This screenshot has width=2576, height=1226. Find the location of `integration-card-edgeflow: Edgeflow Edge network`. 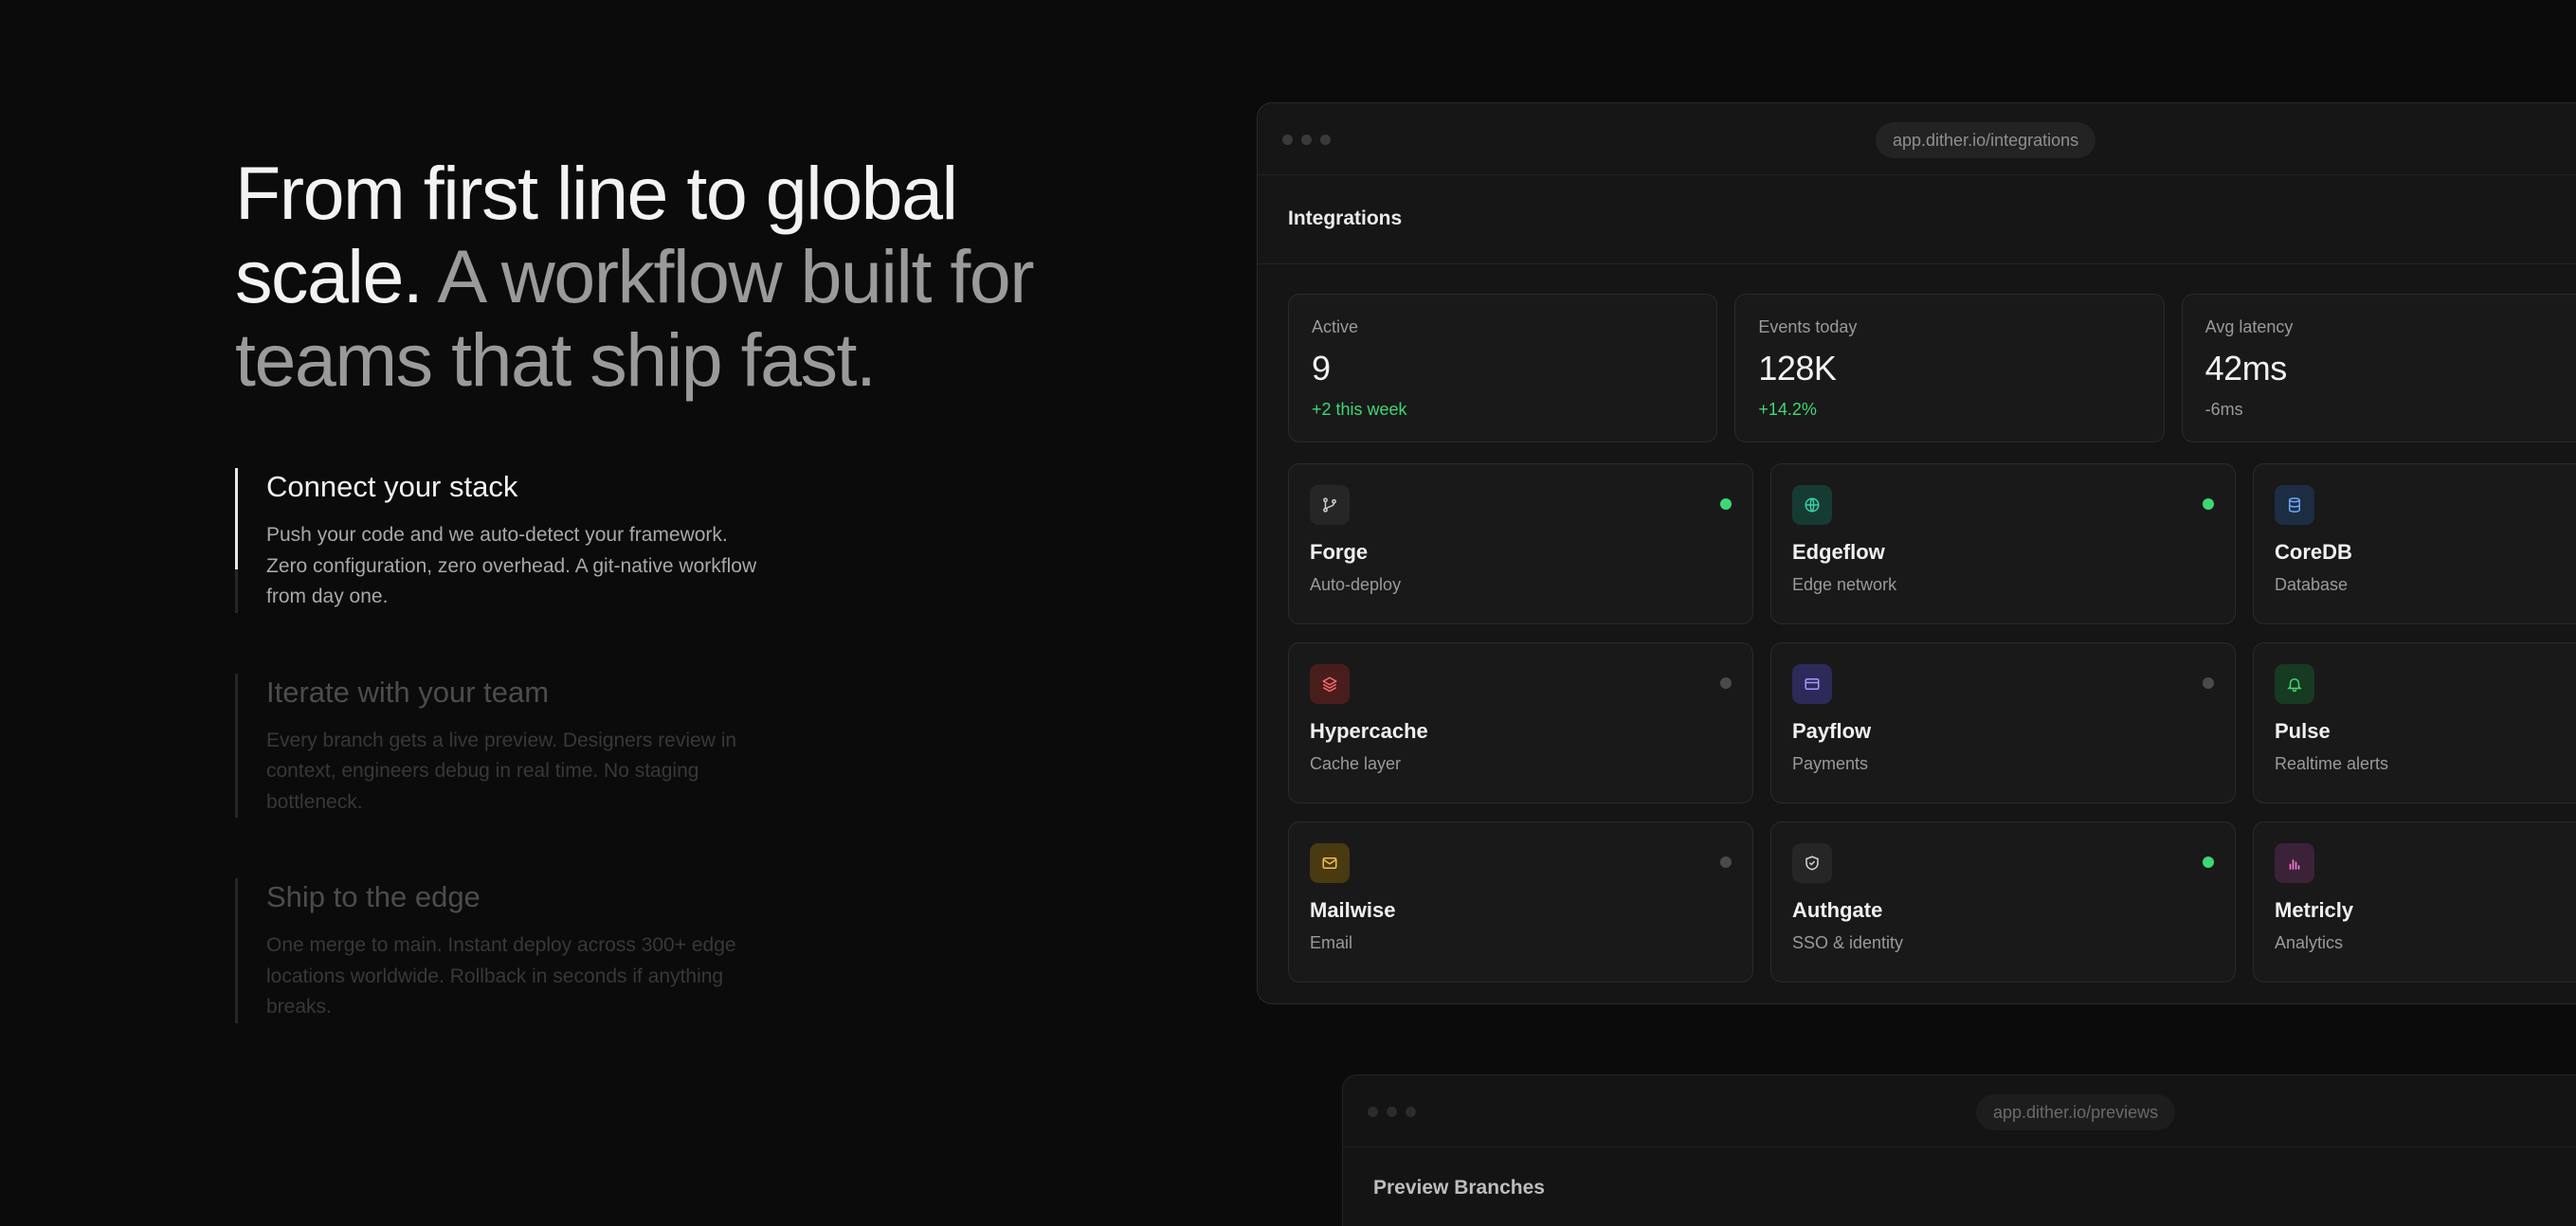

integration-card-edgeflow: Edgeflow Edge network is located at coordinates (2003, 543).